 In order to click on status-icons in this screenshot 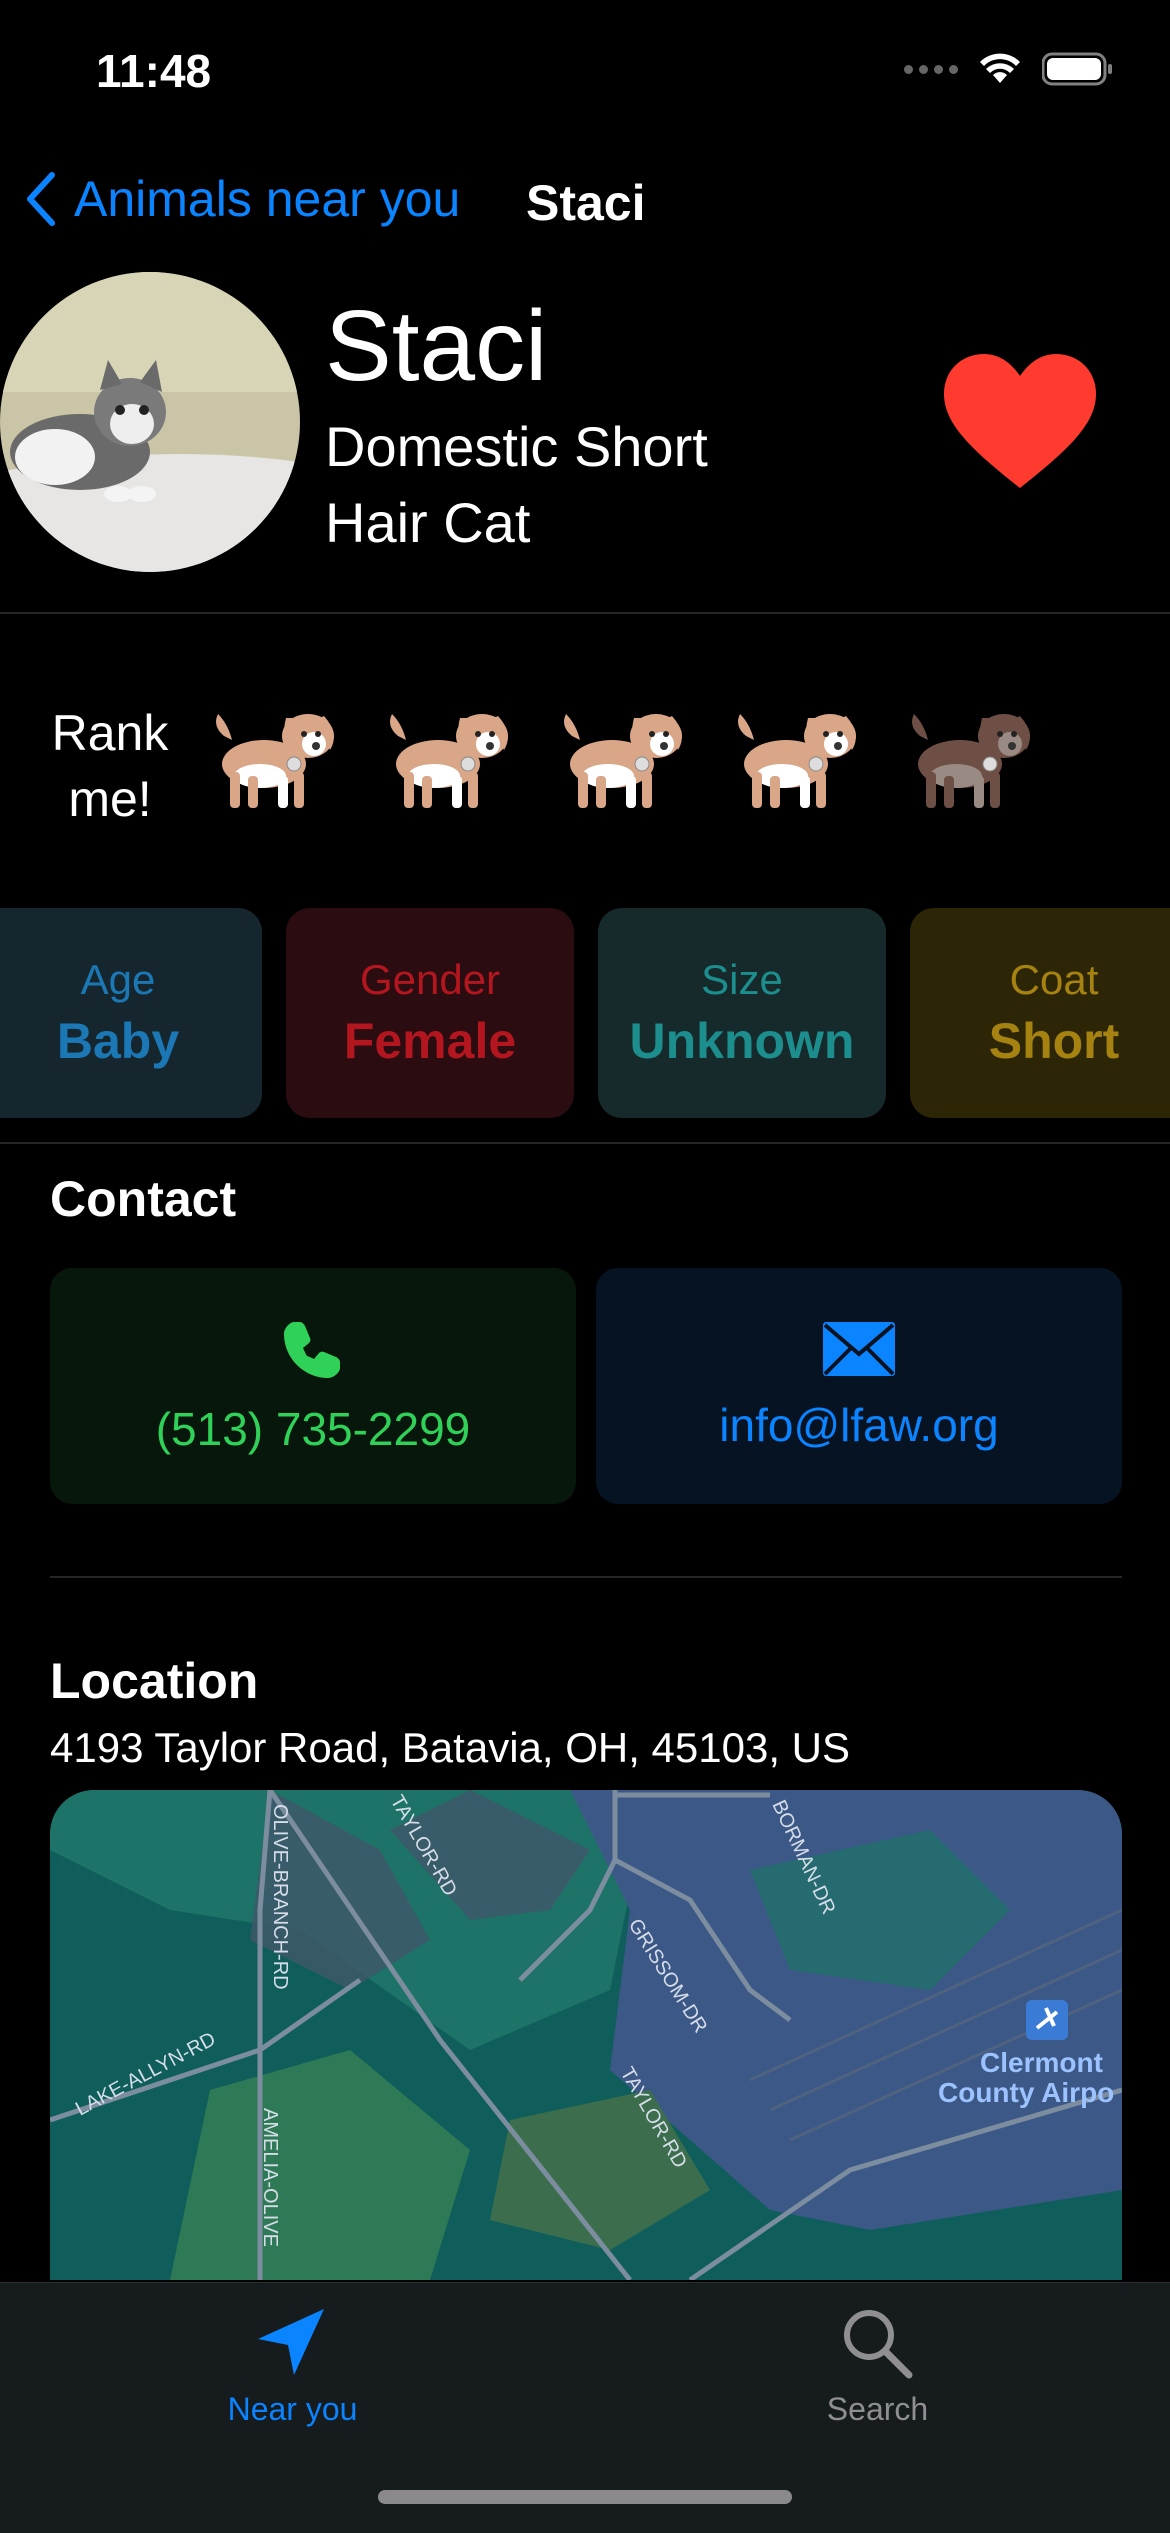, I will do `click(1009, 69)`.